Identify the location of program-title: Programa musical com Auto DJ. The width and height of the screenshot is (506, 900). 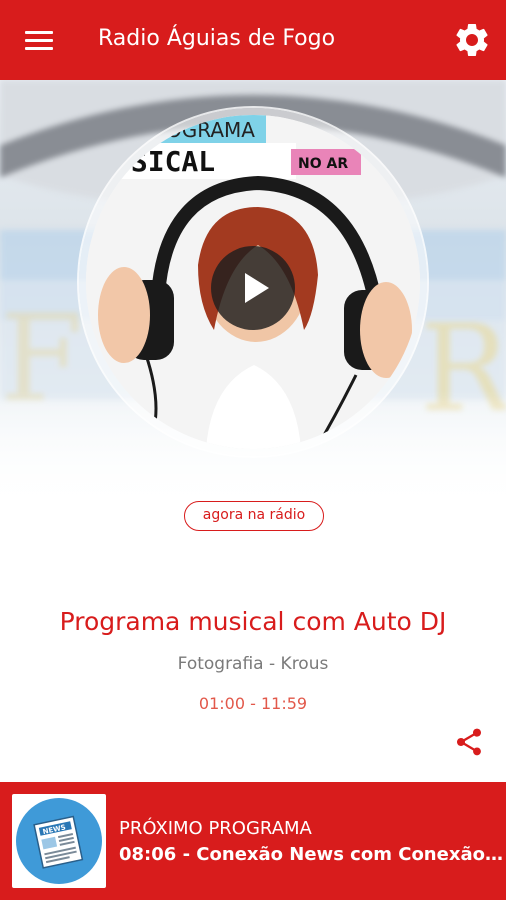
(253, 621).